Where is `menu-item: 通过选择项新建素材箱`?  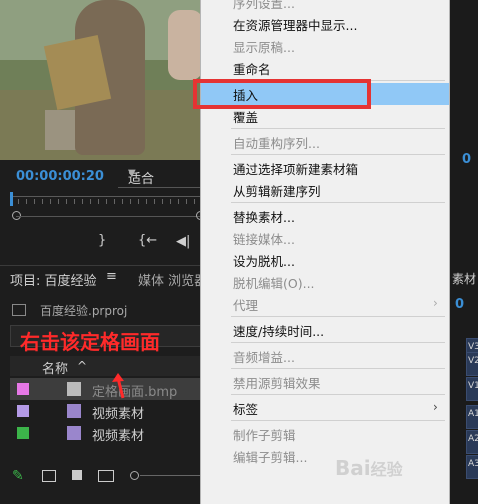 menu-item: 通过选择项新建素材箱 is located at coordinates (325, 168).